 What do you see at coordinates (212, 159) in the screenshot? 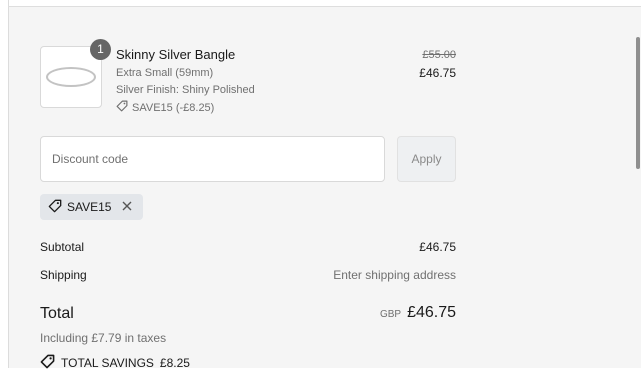
I see `discount-code-input` at bounding box center [212, 159].